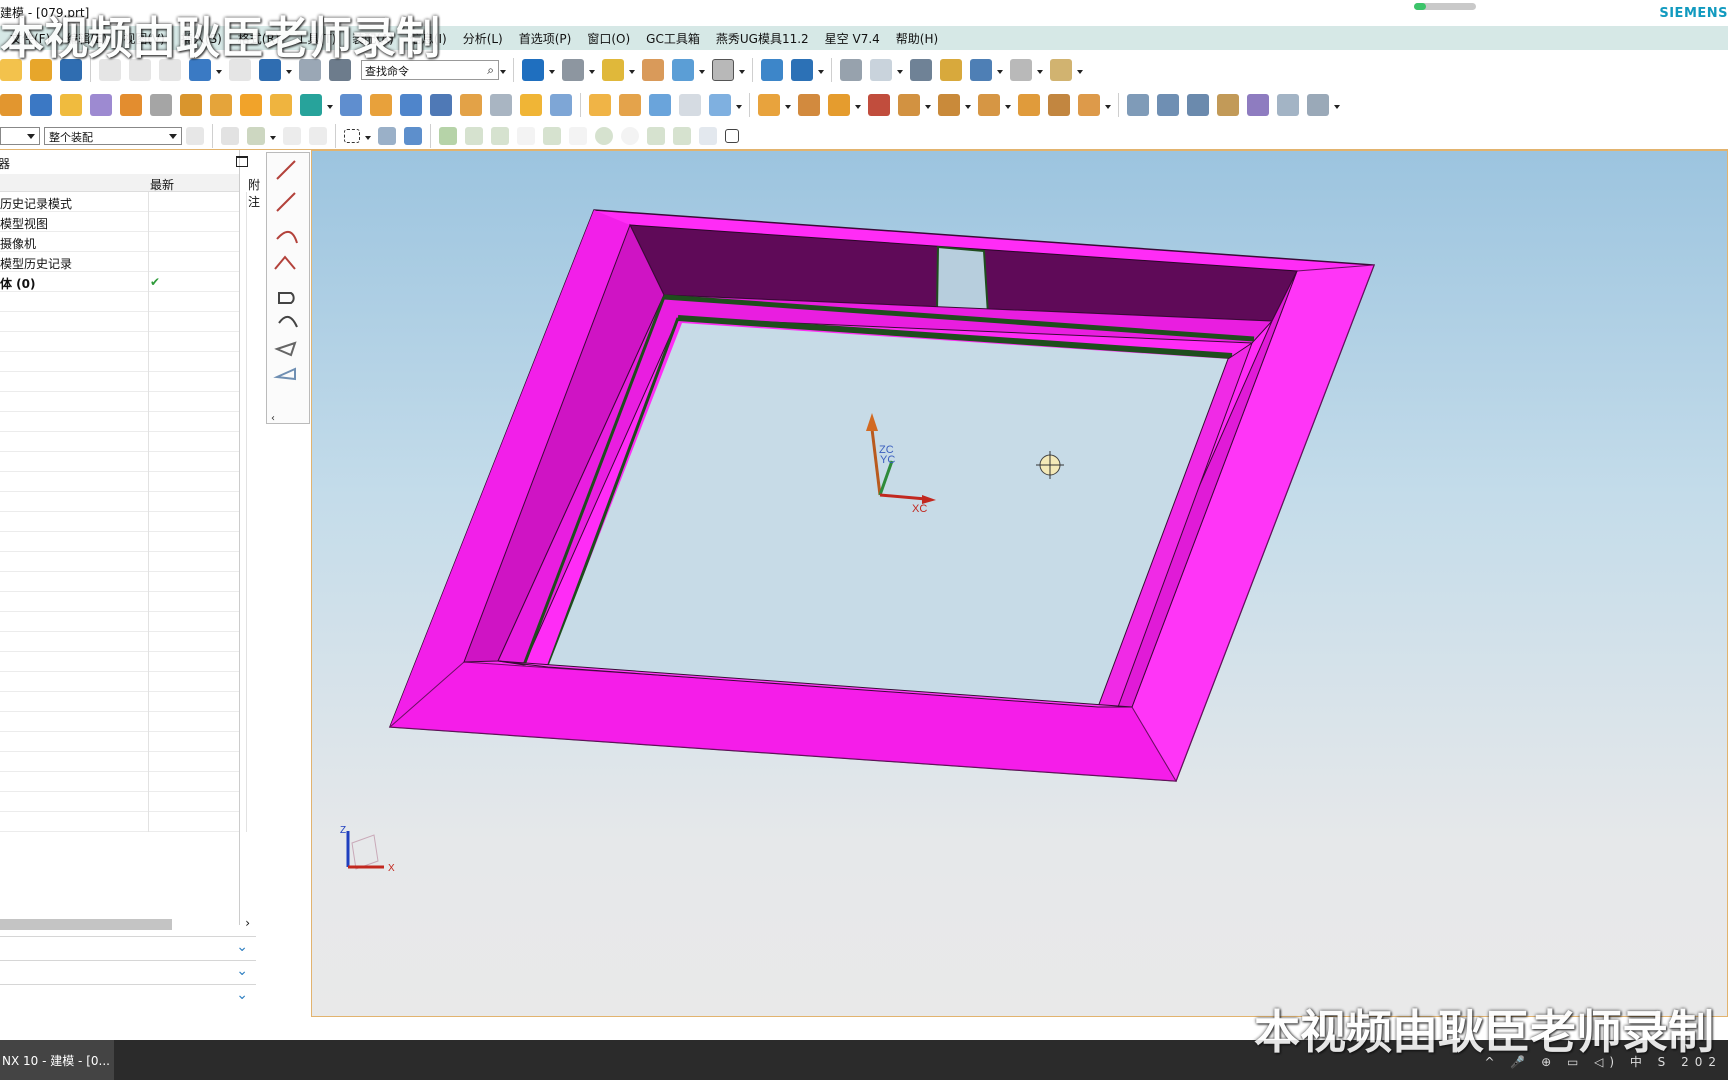  I want to click on flange-icon, so click(1288, 105).